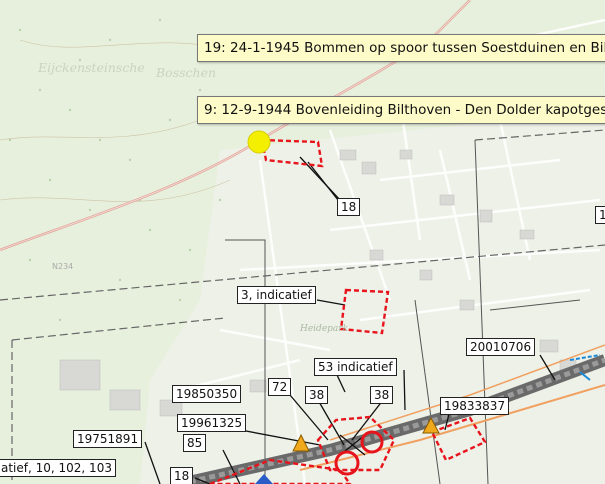 Image resolution: width=605 pixels, height=484 pixels. I want to click on label-19833837: 19833837, so click(475, 406).